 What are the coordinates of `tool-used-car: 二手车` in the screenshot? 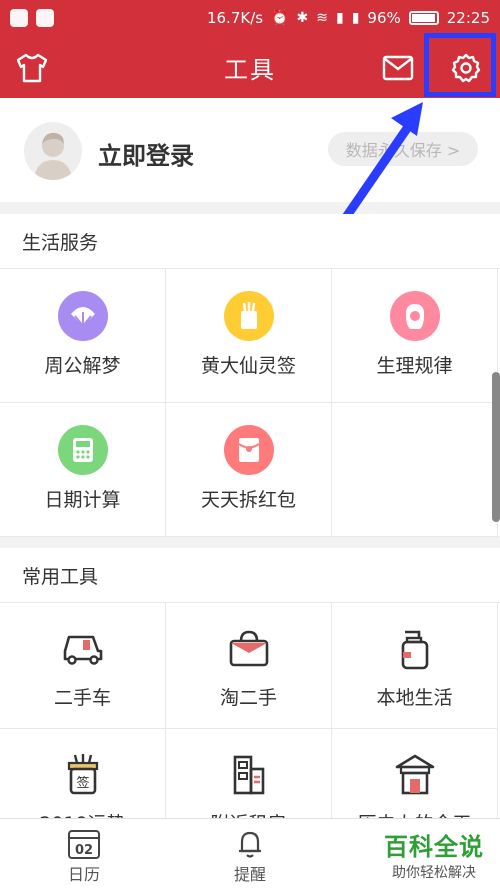 It's located at (83, 666).